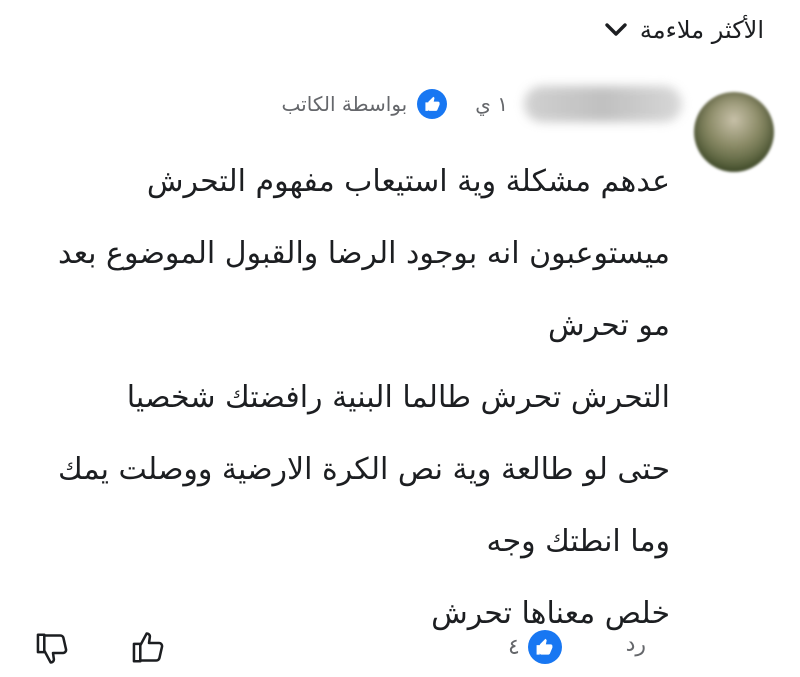 The height and width of the screenshot is (677, 800). What do you see at coordinates (514, 647) in the screenshot?
I see `reaction-count: ٤` at bounding box center [514, 647].